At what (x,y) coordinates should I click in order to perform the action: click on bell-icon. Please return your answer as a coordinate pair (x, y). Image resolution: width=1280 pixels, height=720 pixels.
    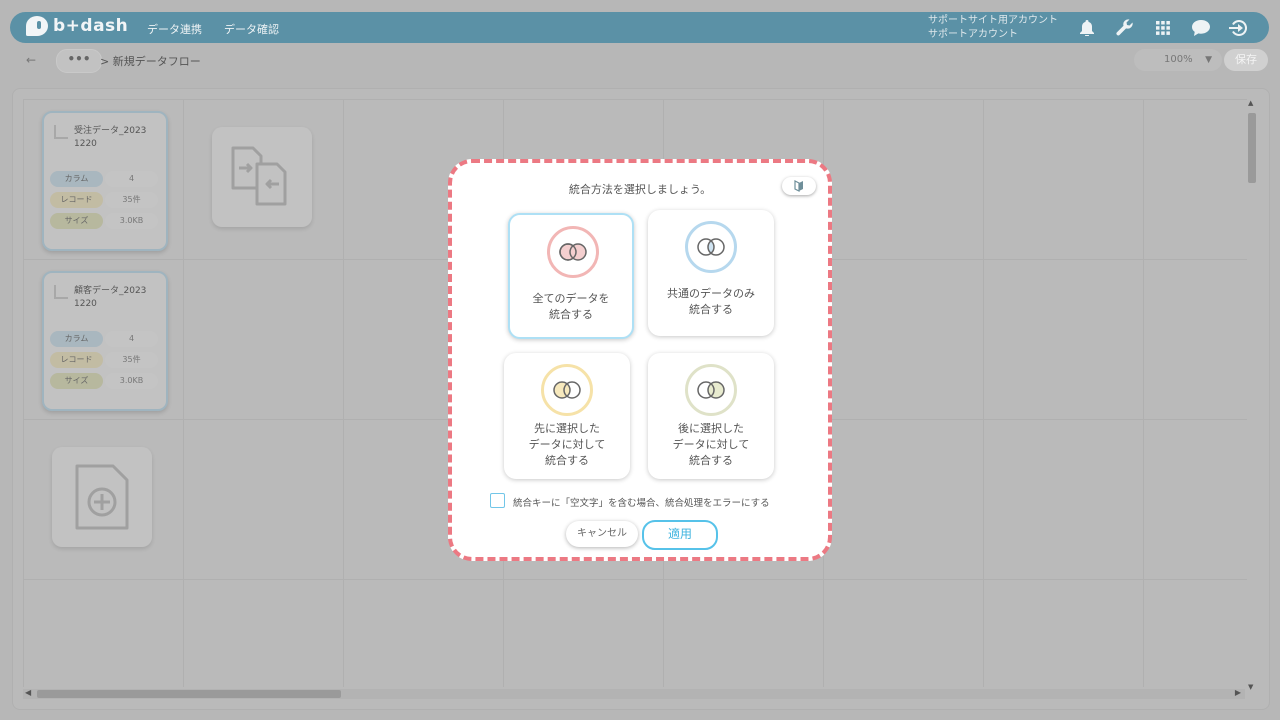
    Looking at the image, I should click on (1087, 28).